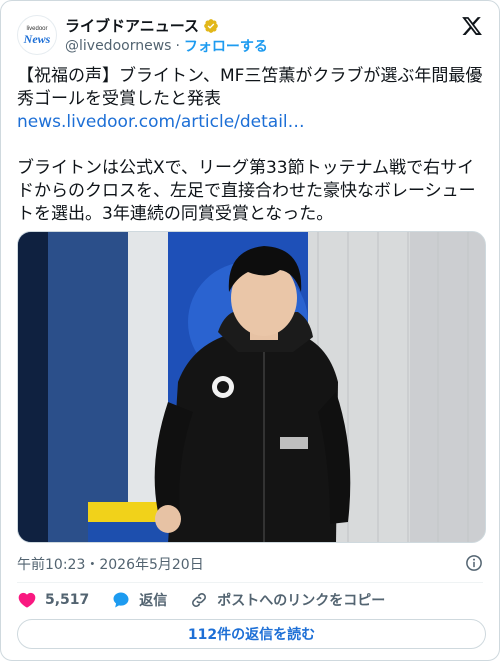  Describe the element at coordinates (153, 601) in the screenshot. I see `reply-label: 返信` at that location.